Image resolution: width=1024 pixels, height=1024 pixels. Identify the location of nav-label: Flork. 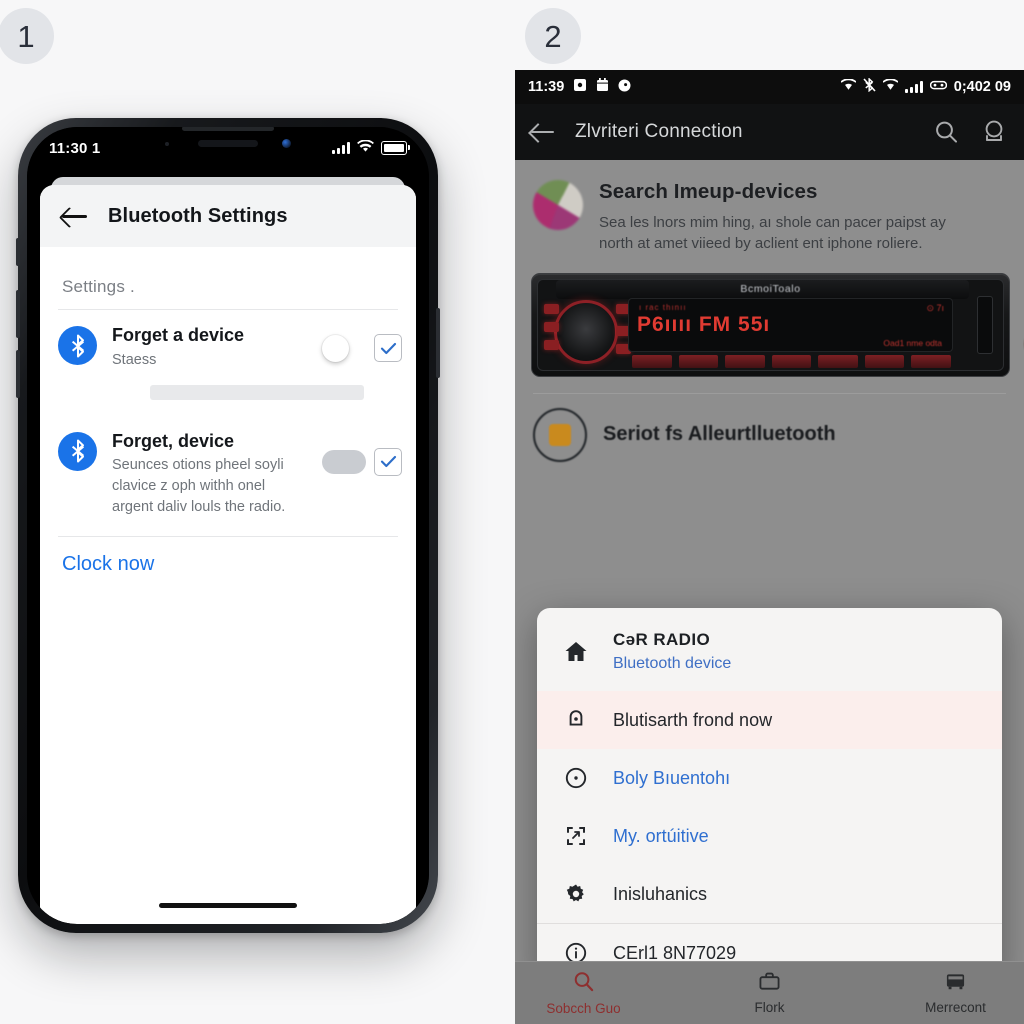
(769, 1007).